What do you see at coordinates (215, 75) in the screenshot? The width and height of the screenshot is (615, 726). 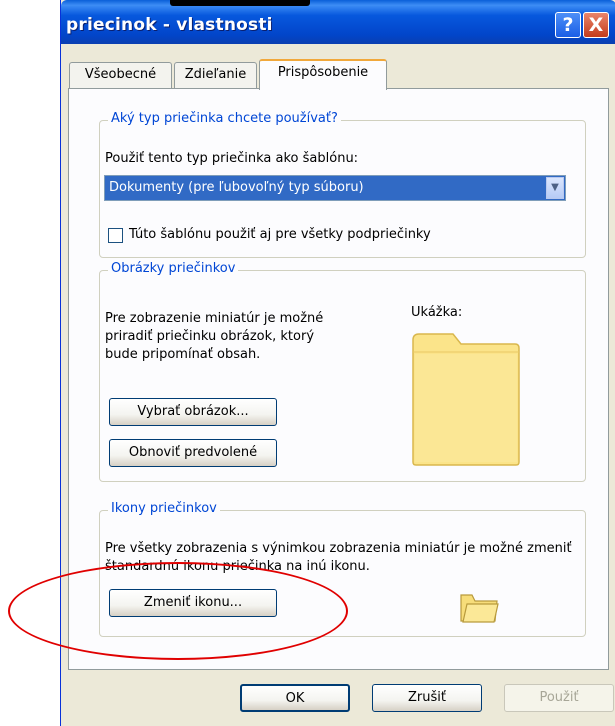 I see `tab-sharing: Zdieľanie` at bounding box center [215, 75].